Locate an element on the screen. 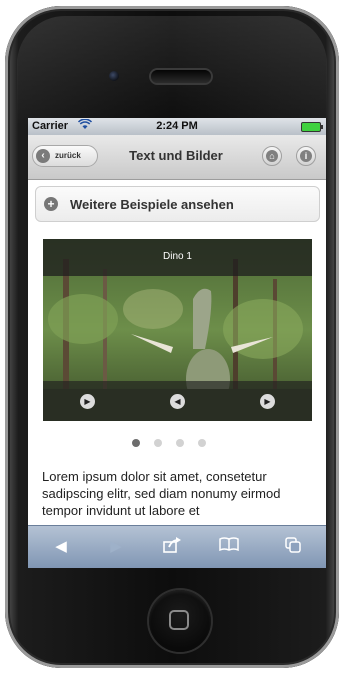 The image size is (344, 673). back-button-label: zurück is located at coordinates (68, 155).